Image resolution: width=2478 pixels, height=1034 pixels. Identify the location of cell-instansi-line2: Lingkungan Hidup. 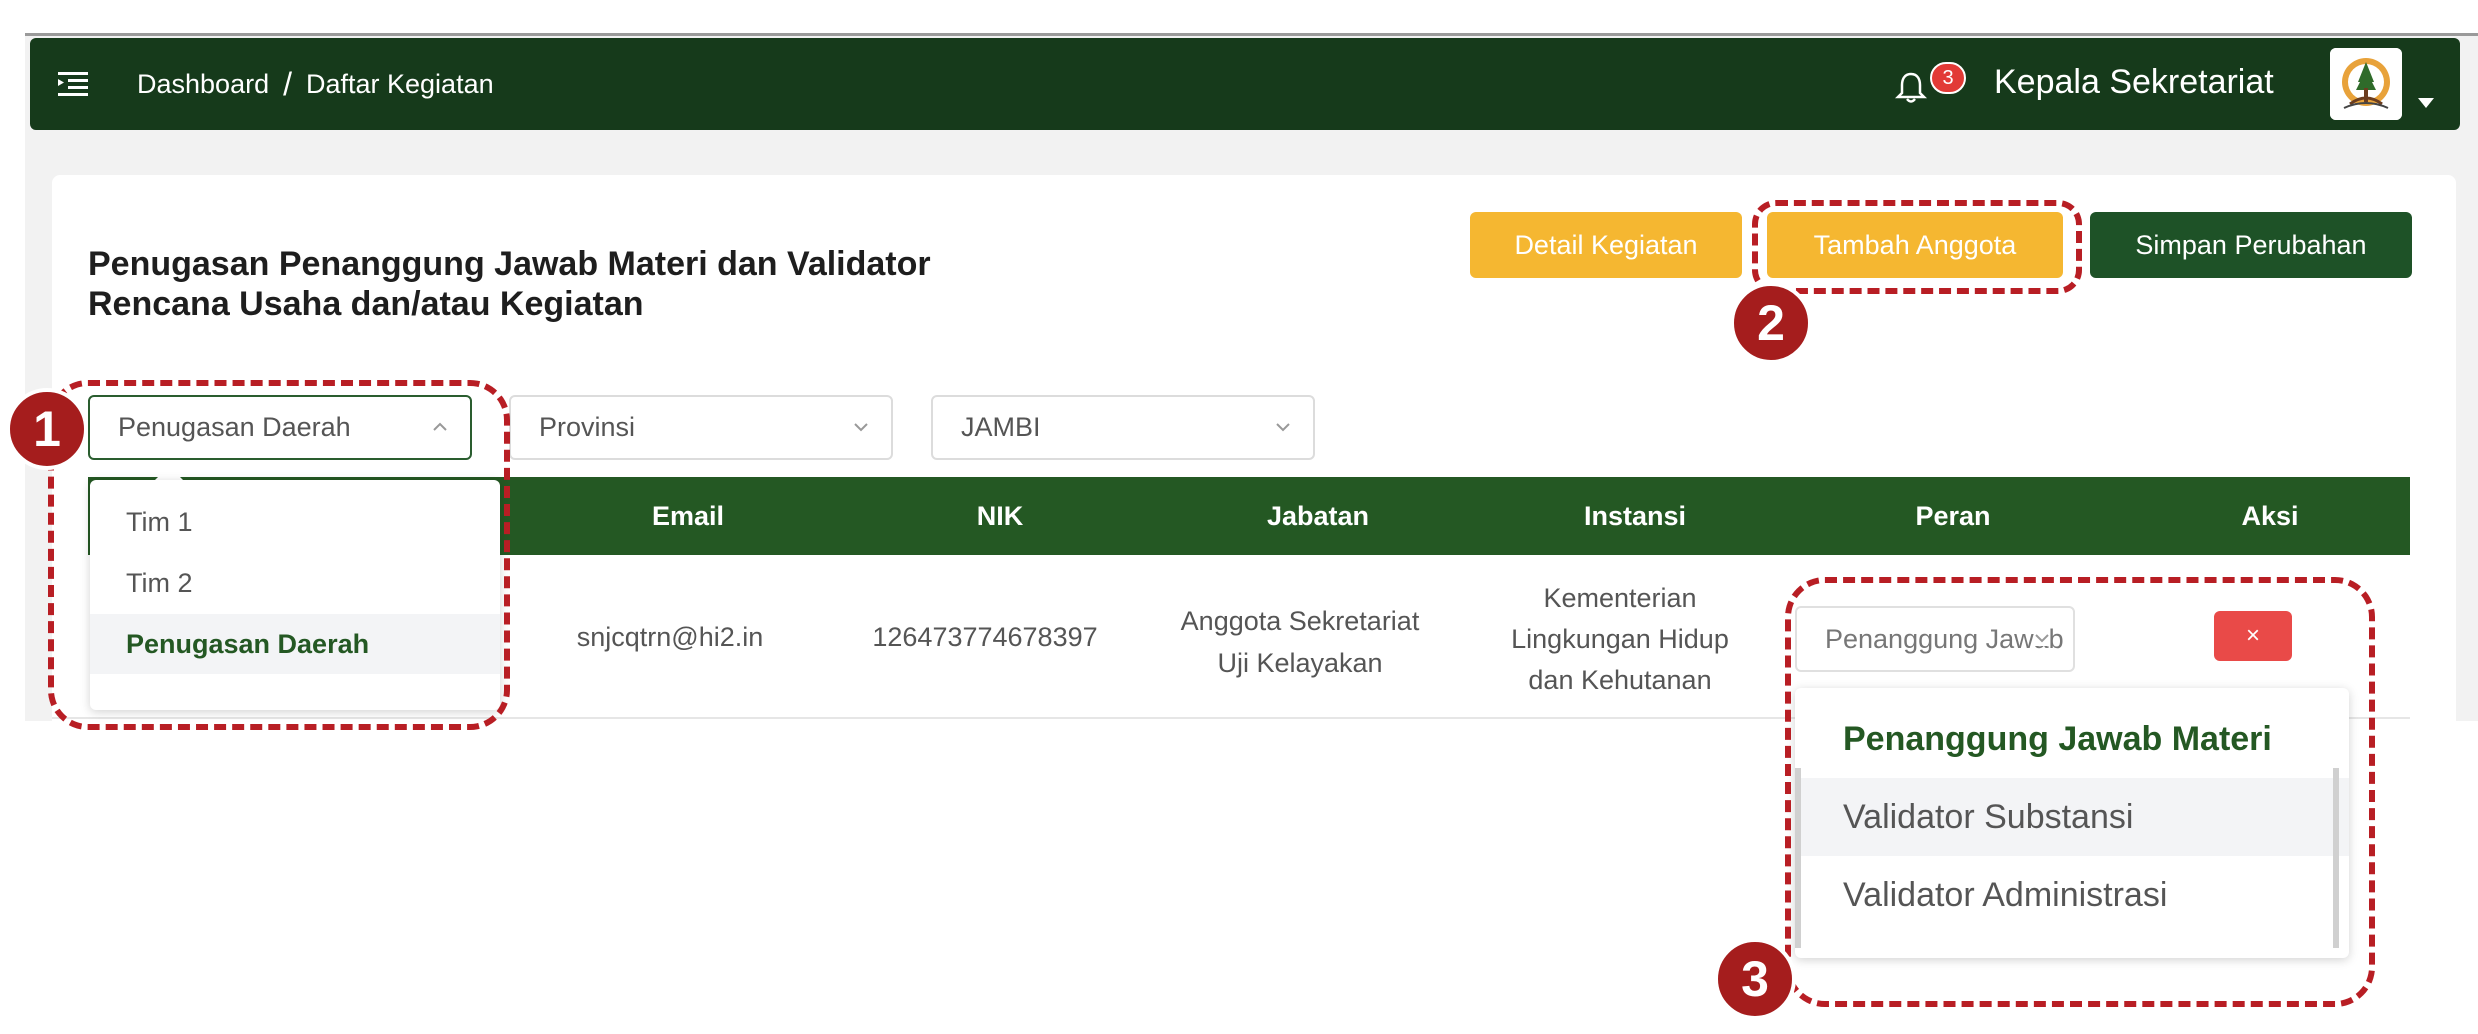
(1620, 639).